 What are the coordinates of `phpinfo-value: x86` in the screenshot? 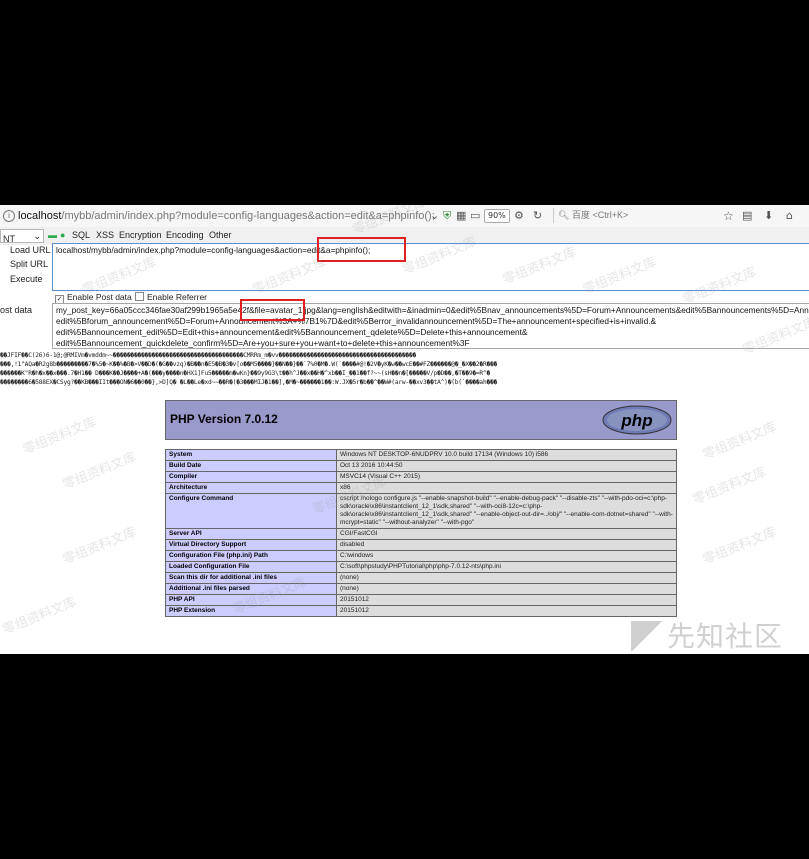 It's located at (506, 488).